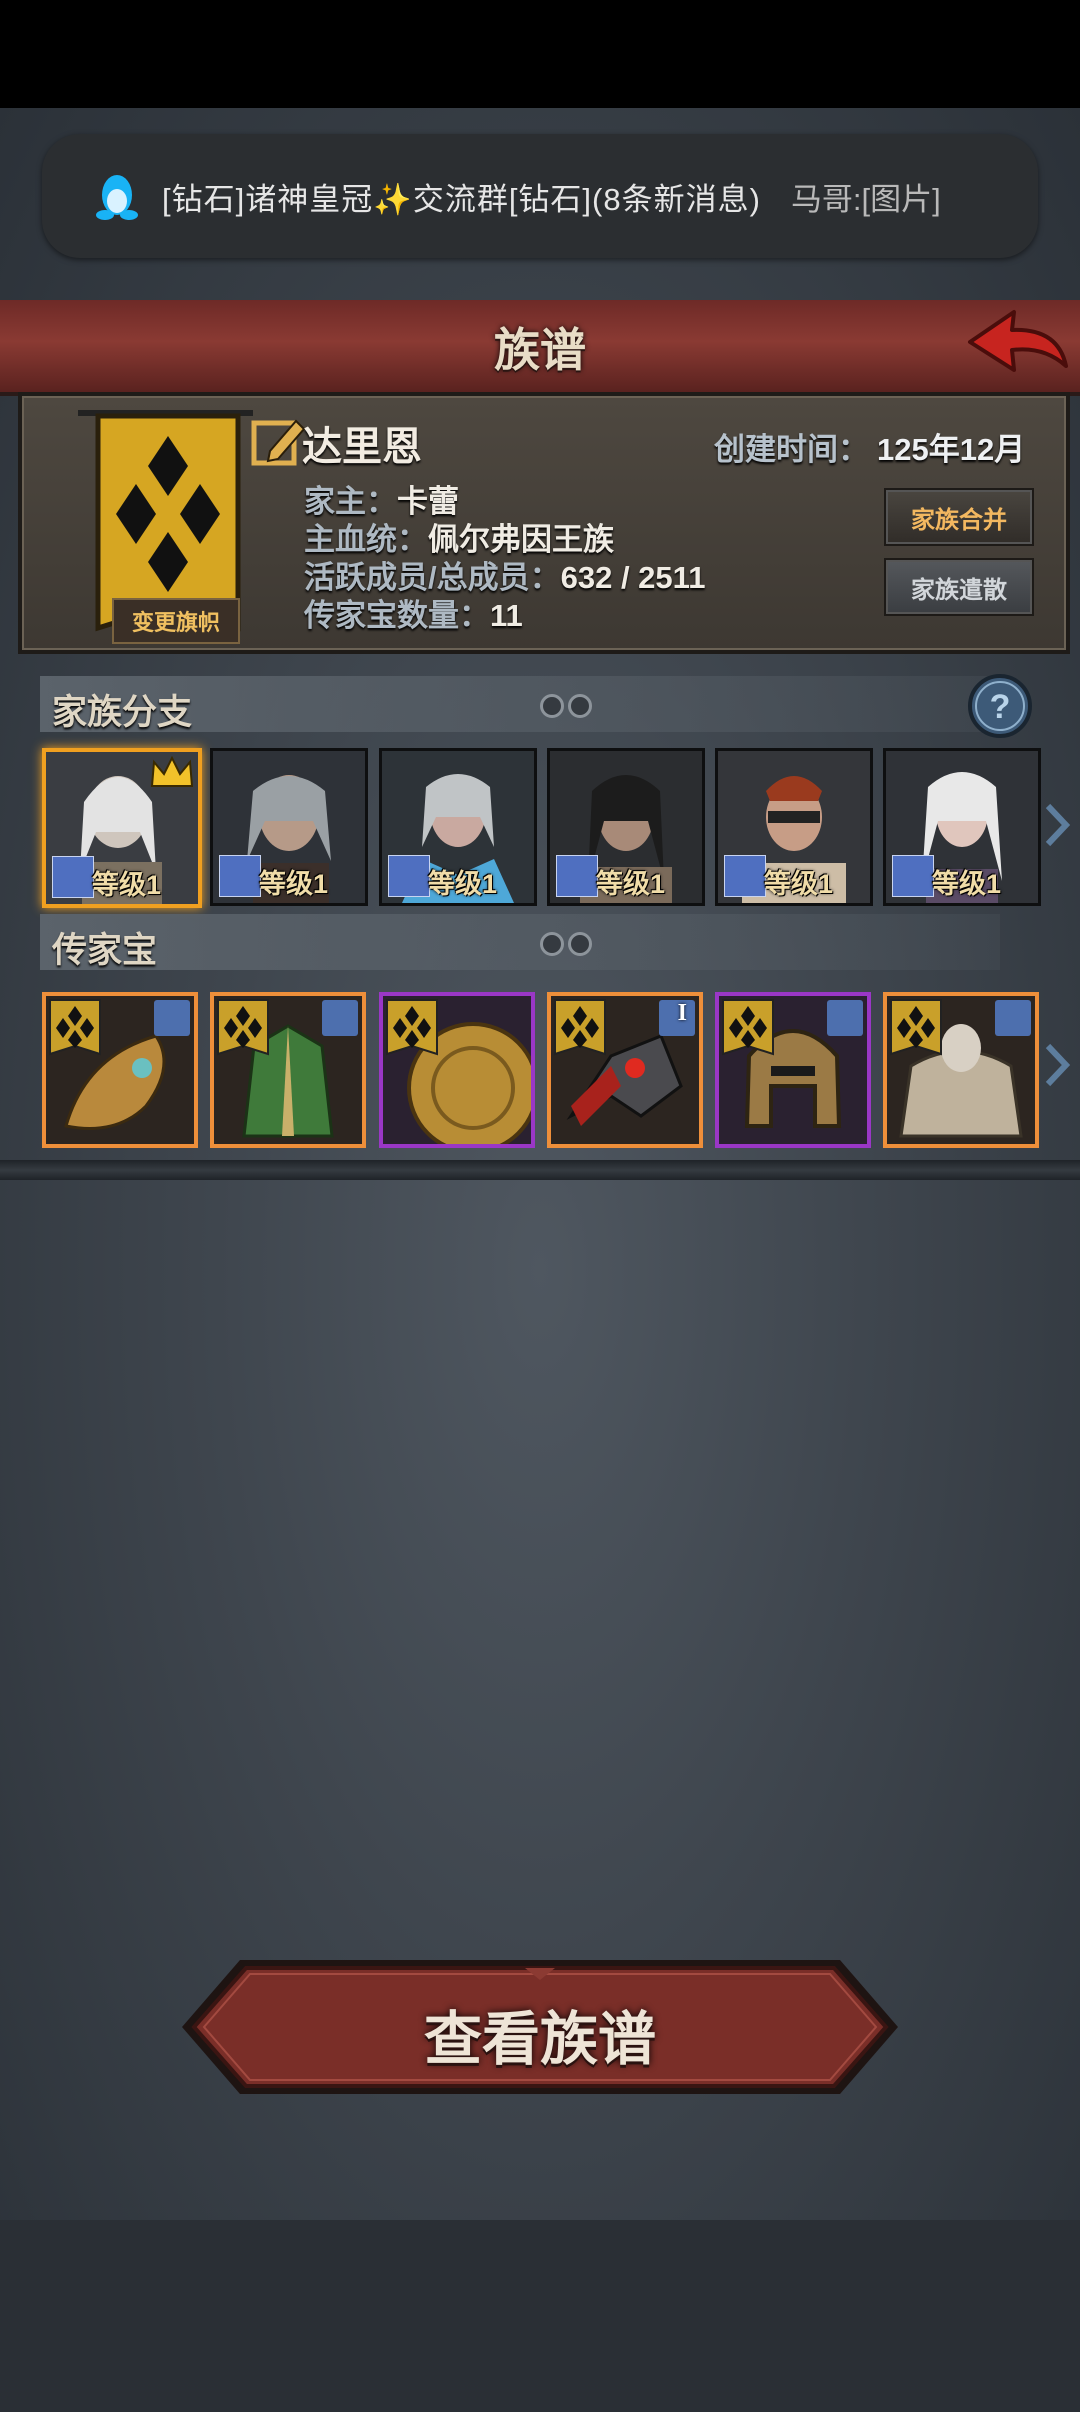 The width and height of the screenshot is (1080, 2412). I want to click on header-bar: 族谱, so click(540, 348).